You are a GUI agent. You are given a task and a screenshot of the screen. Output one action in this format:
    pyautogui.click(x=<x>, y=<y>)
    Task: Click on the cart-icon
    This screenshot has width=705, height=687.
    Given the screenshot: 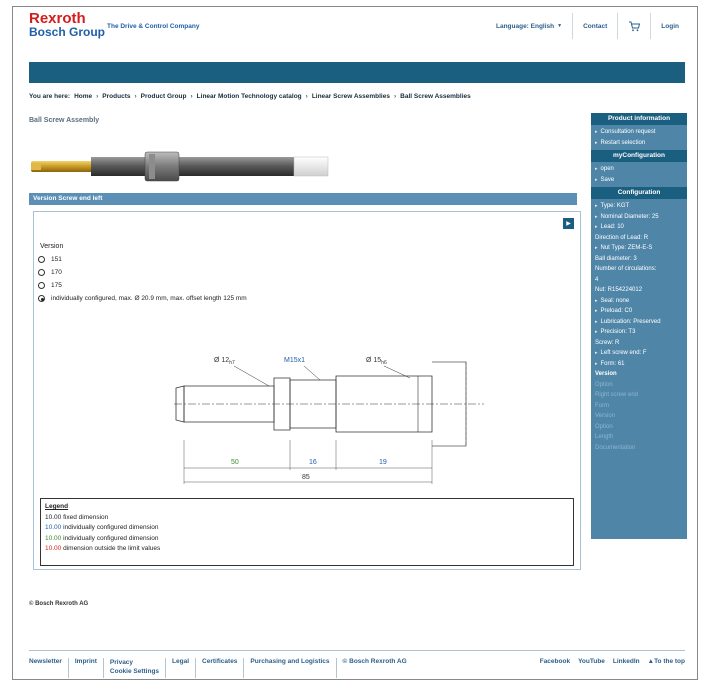 What is the action you would take?
    pyautogui.click(x=635, y=26)
    